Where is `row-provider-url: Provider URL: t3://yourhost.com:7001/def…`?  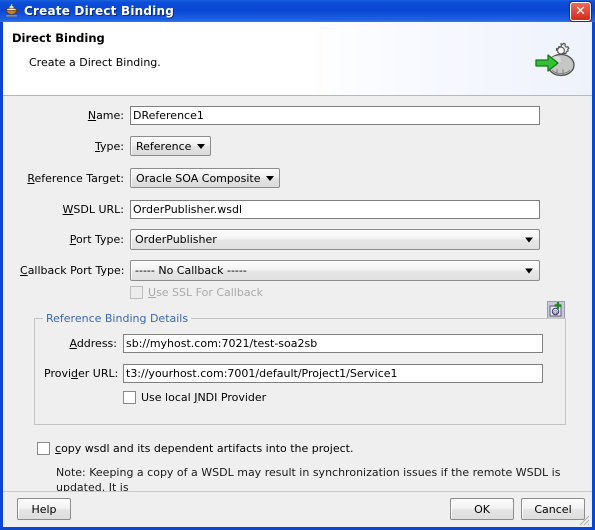
row-provider-url: Provider URL: t3://yourhost.com:7001/def… is located at coordinates (293, 373).